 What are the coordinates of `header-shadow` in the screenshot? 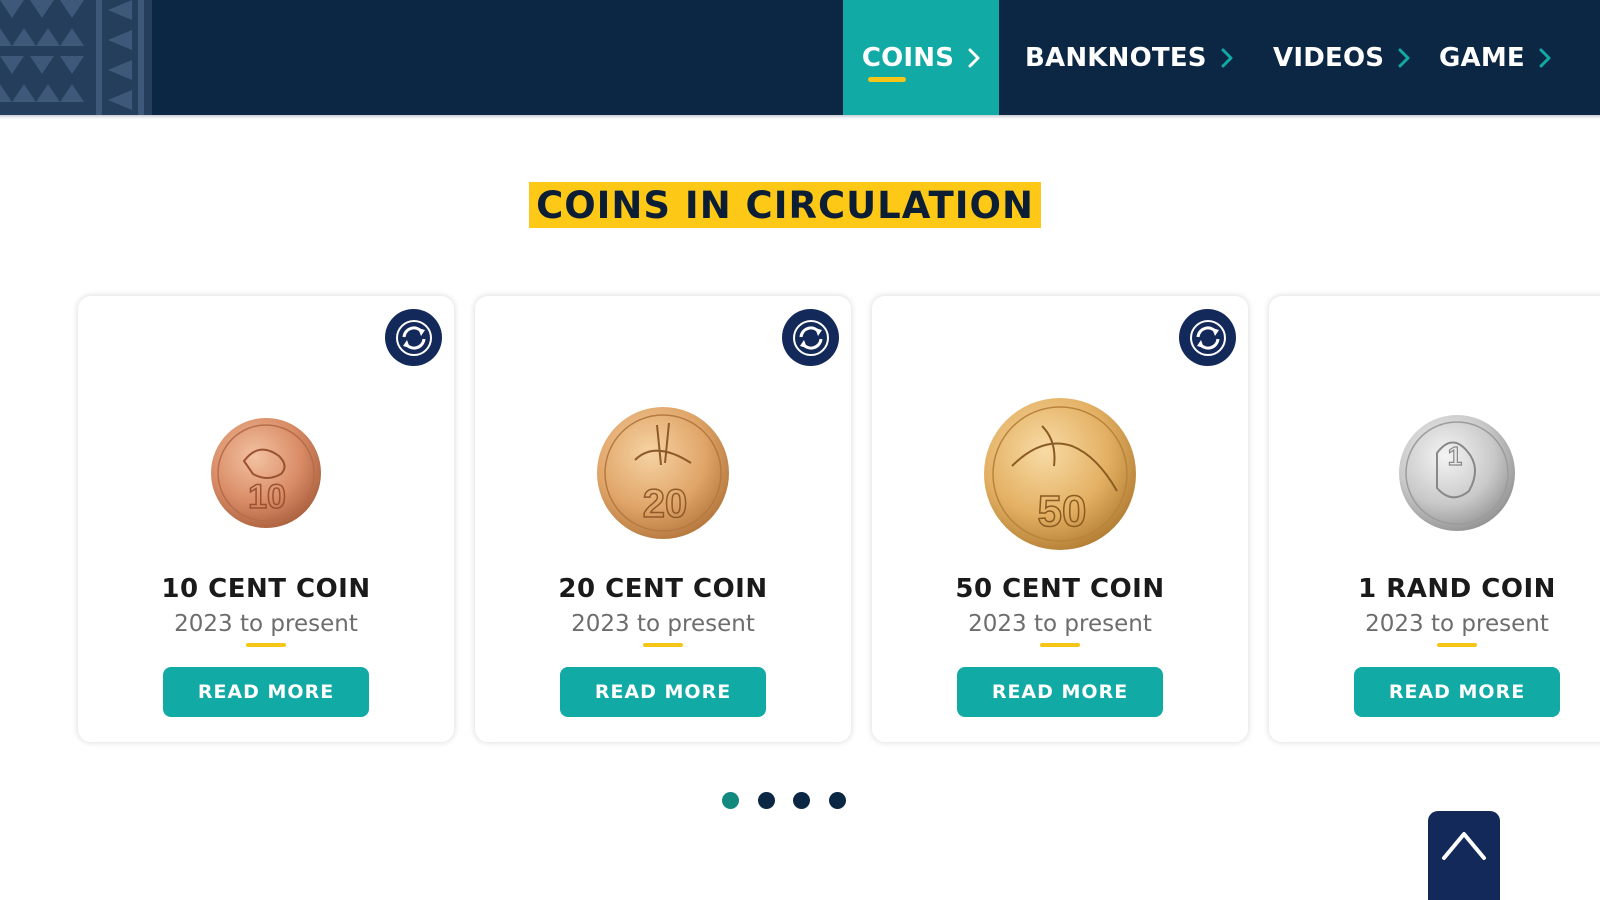 It's located at (800, 117).